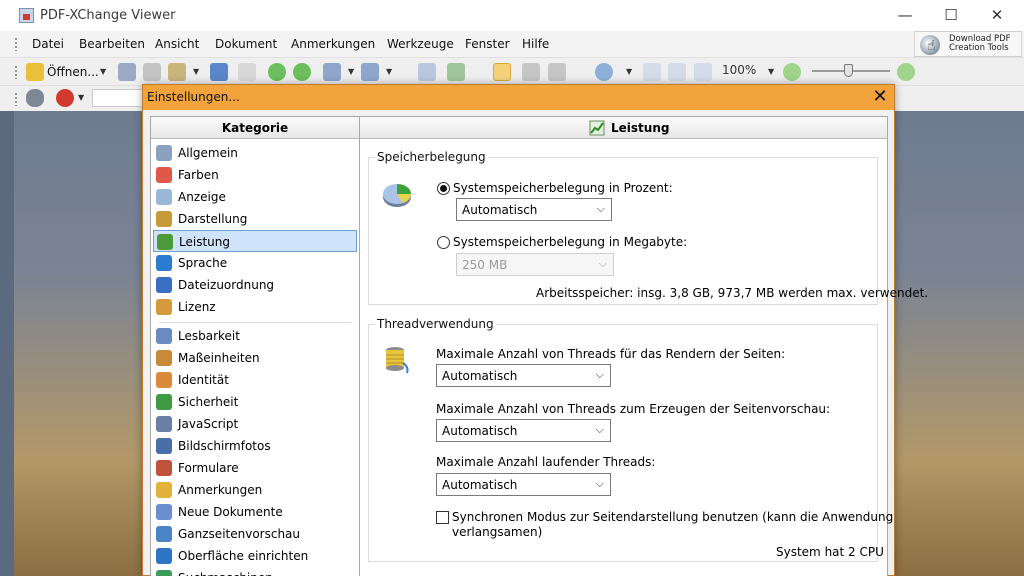 This screenshot has height=576, width=1024. What do you see at coordinates (255, 197) in the screenshot?
I see `category-item-anzeige: Anzeige` at bounding box center [255, 197].